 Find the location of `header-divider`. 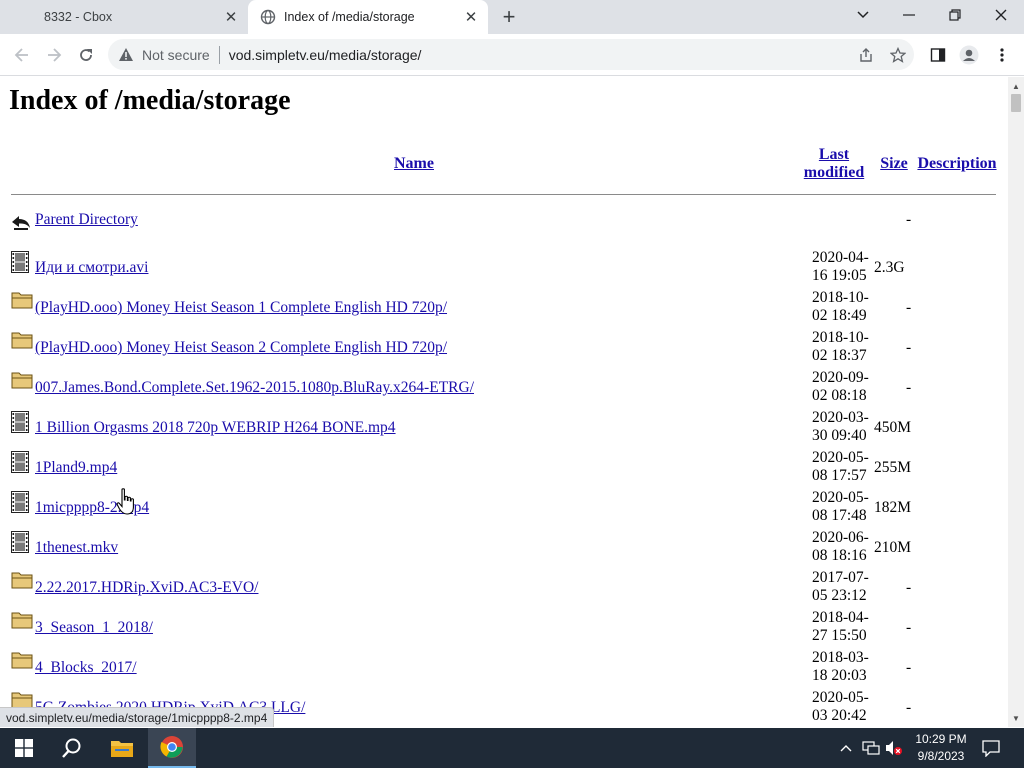

header-divider is located at coordinates (503, 194).